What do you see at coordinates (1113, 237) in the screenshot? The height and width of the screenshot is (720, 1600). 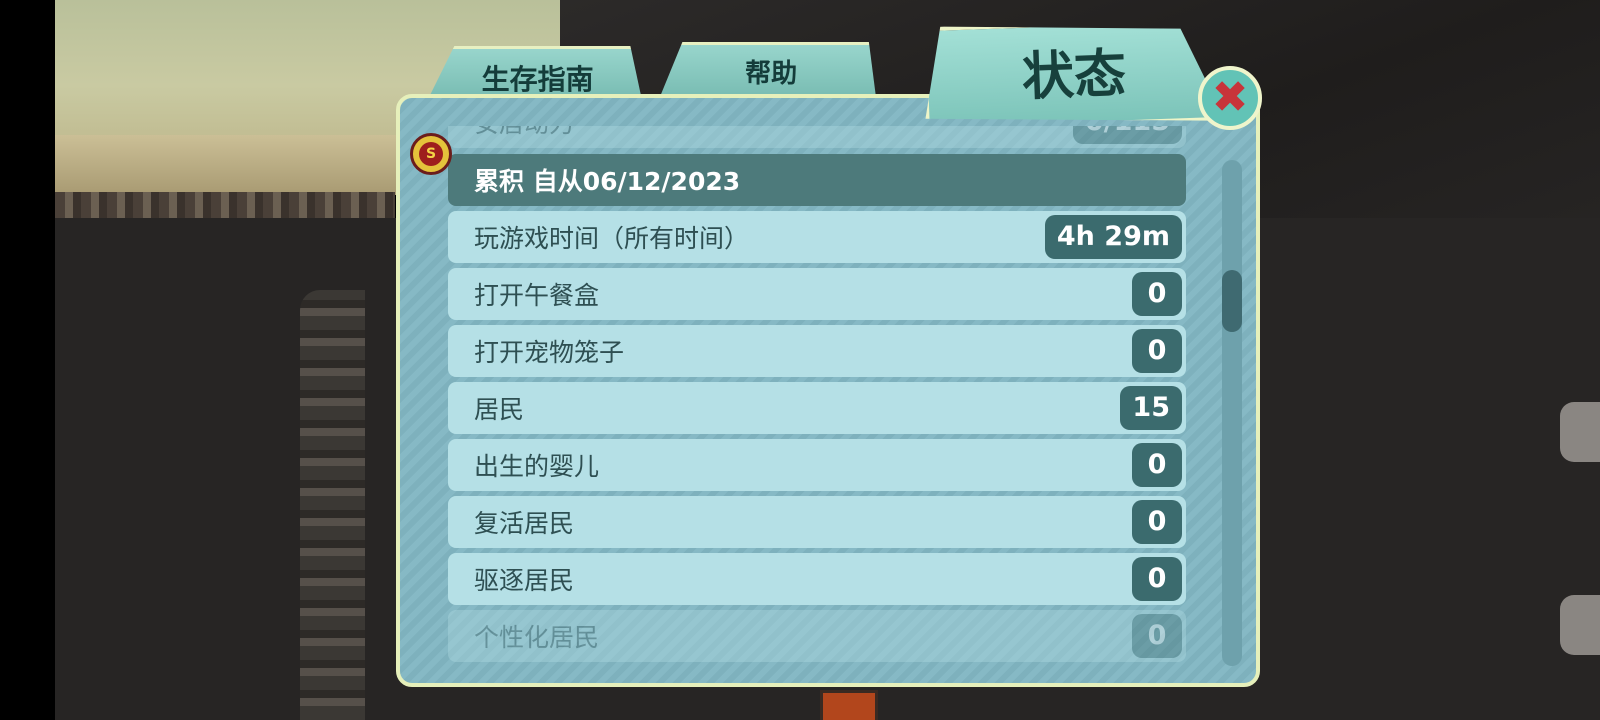 I see `stat-value: 4h 29m` at bounding box center [1113, 237].